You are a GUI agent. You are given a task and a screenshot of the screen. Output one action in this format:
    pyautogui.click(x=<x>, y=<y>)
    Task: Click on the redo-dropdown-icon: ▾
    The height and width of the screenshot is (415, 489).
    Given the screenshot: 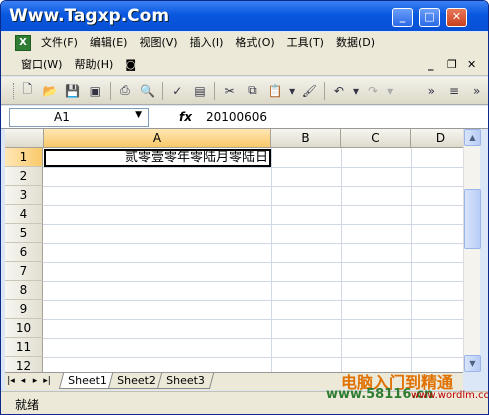 What is the action you would take?
    pyautogui.click(x=389, y=91)
    